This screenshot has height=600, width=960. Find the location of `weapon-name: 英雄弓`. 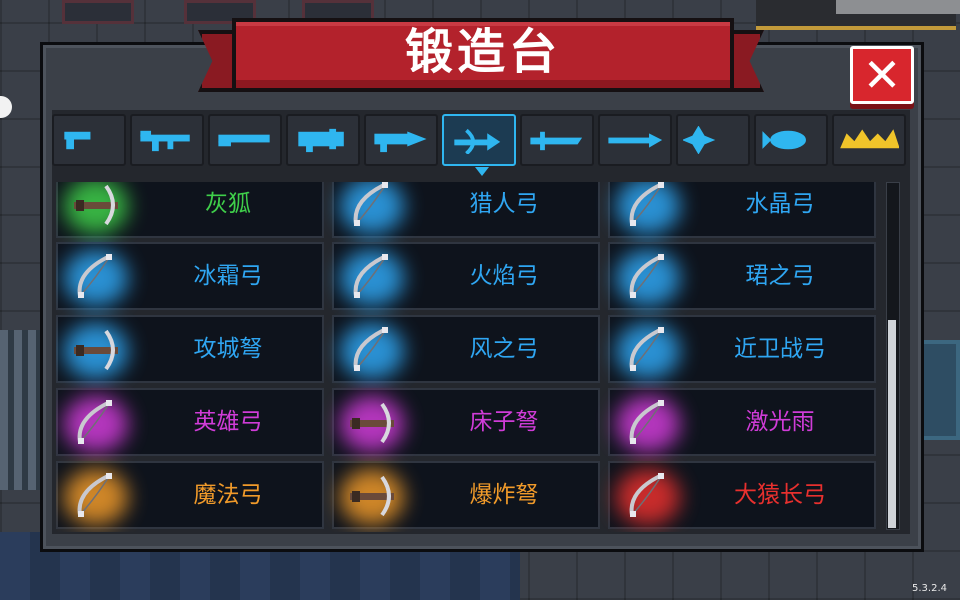

weapon-name: 英雄弓 is located at coordinates (228, 422).